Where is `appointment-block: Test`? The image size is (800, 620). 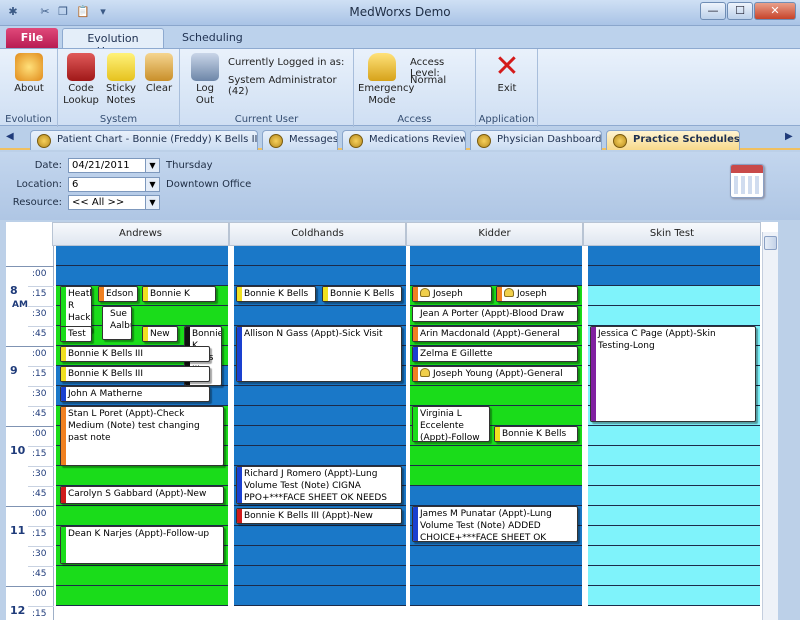 appointment-block: Test is located at coordinates (76, 334).